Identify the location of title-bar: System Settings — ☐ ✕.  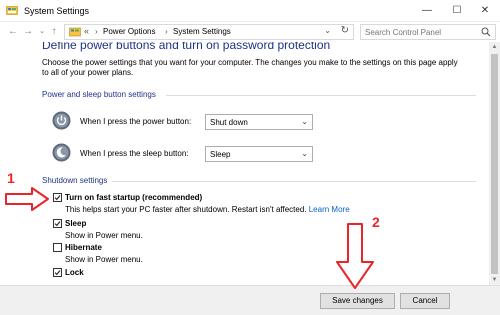
(250, 11).